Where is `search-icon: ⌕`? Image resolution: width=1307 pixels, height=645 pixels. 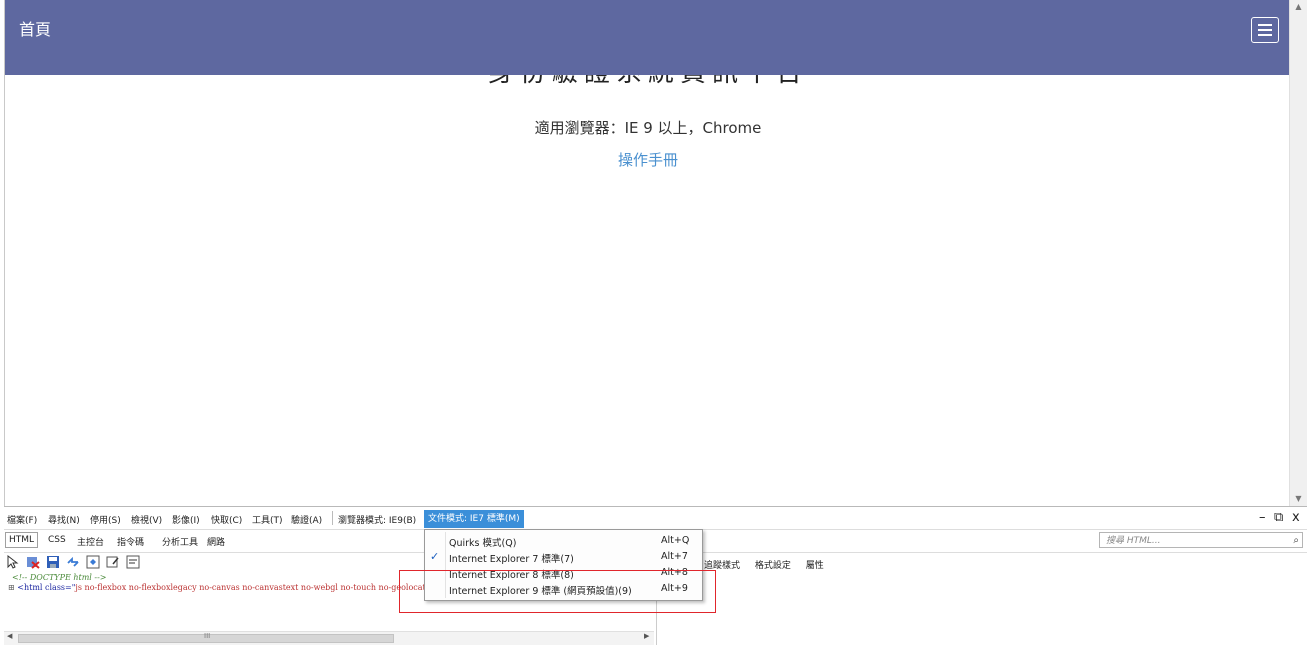 search-icon: ⌕ is located at coordinates (1296, 541).